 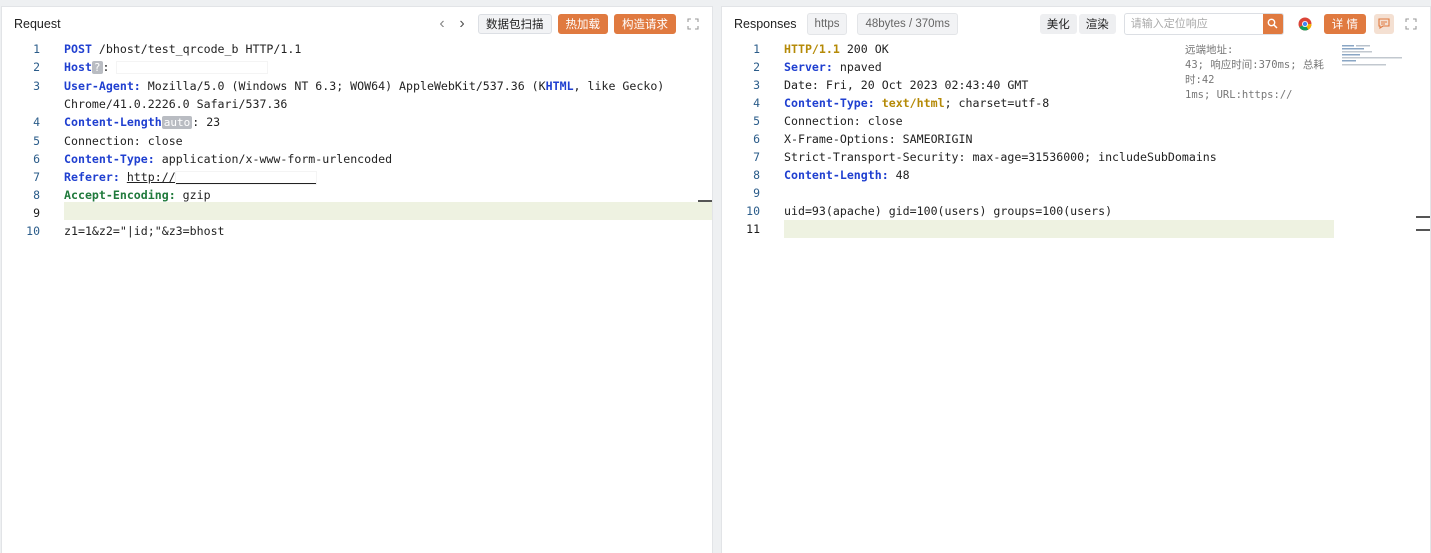 I want to click on code-minimap, so click(x=1372, y=55).